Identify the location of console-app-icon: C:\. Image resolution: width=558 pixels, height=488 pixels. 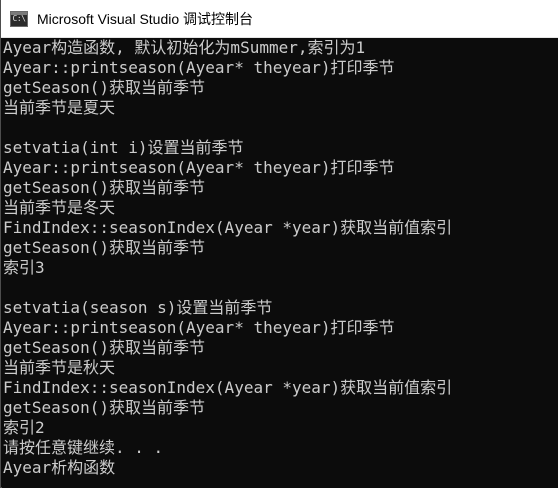
(19, 18).